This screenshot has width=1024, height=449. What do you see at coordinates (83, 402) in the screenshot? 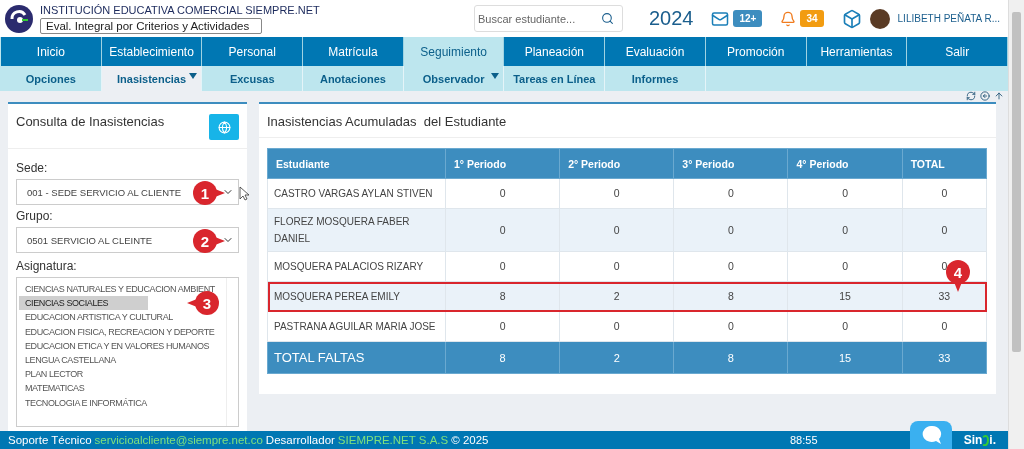
I see `subject-option: TECNOLOGIA E INFORMÁTICA` at bounding box center [83, 402].